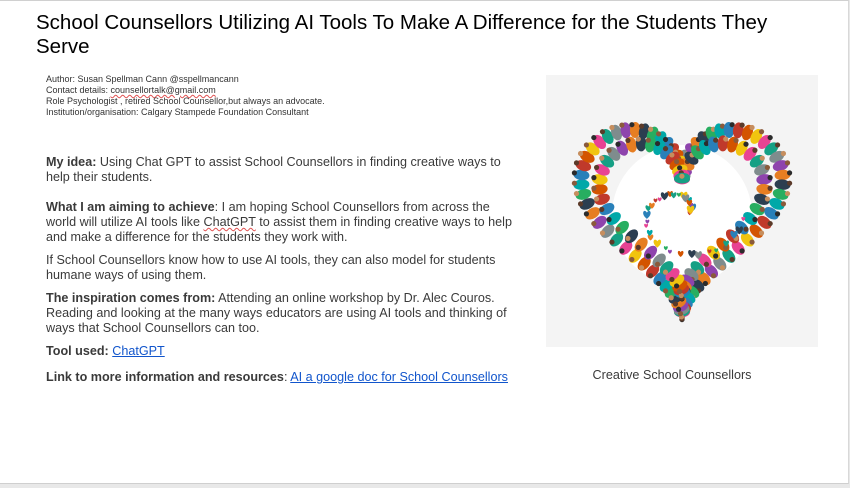 Image resolution: width=850 pixels, height=488 pixels. Describe the element at coordinates (672, 375) in the screenshot. I see `image-caption: Creative School Counsellors` at that location.